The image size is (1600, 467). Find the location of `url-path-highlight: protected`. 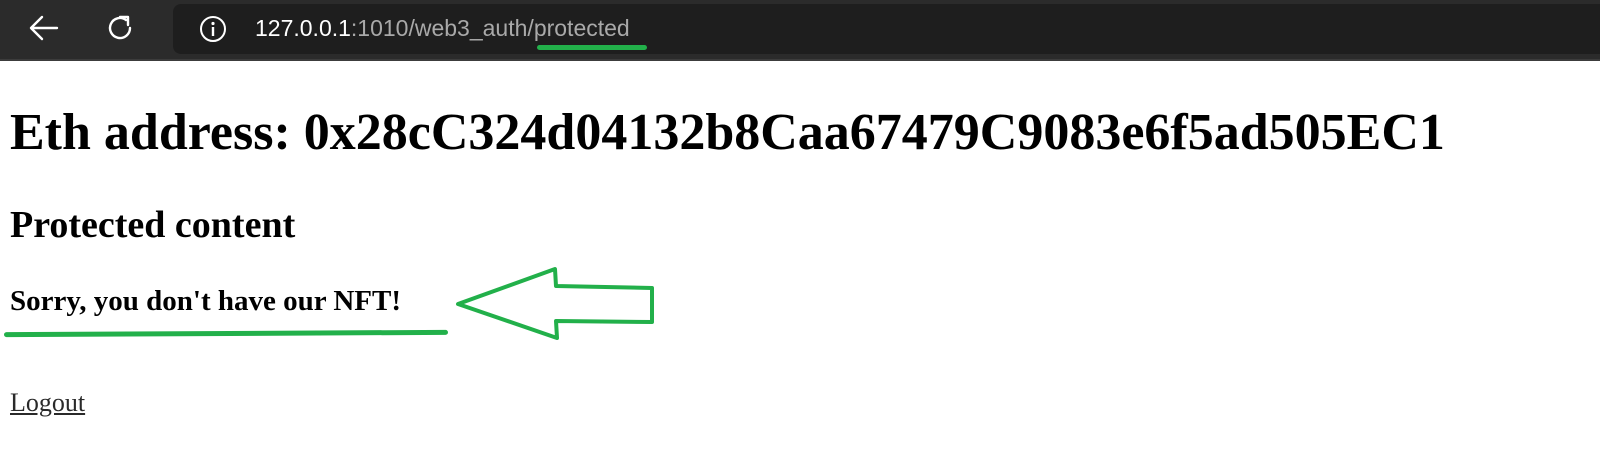

url-path-highlight: protected is located at coordinates (581, 28).